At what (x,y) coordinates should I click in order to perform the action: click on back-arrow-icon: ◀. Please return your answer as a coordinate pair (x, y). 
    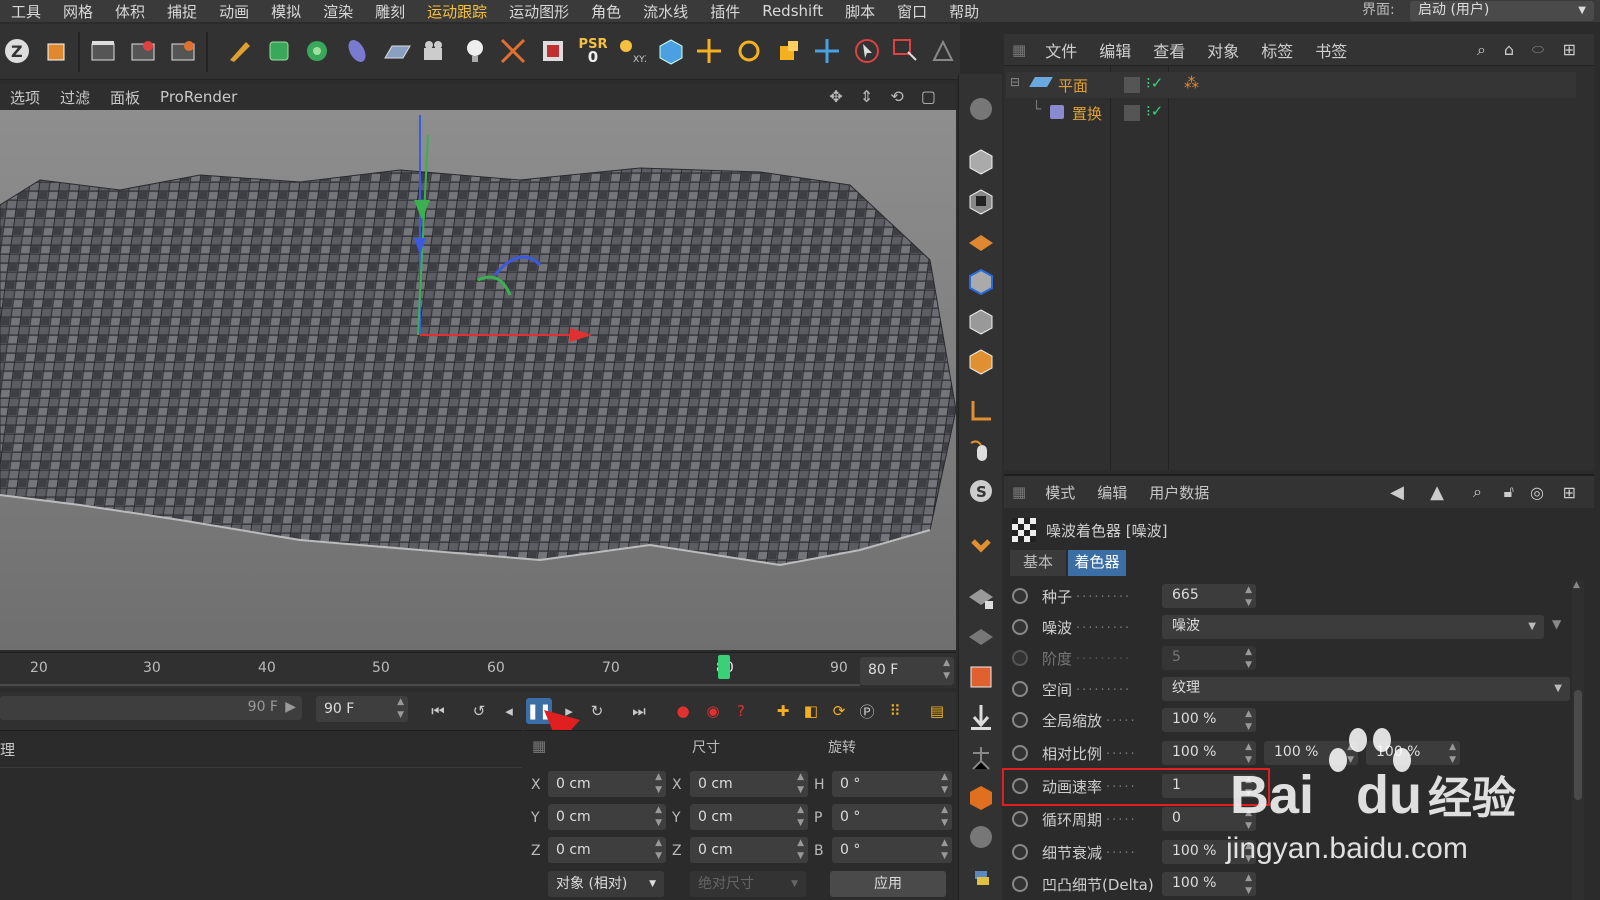
    Looking at the image, I should click on (1397, 492).